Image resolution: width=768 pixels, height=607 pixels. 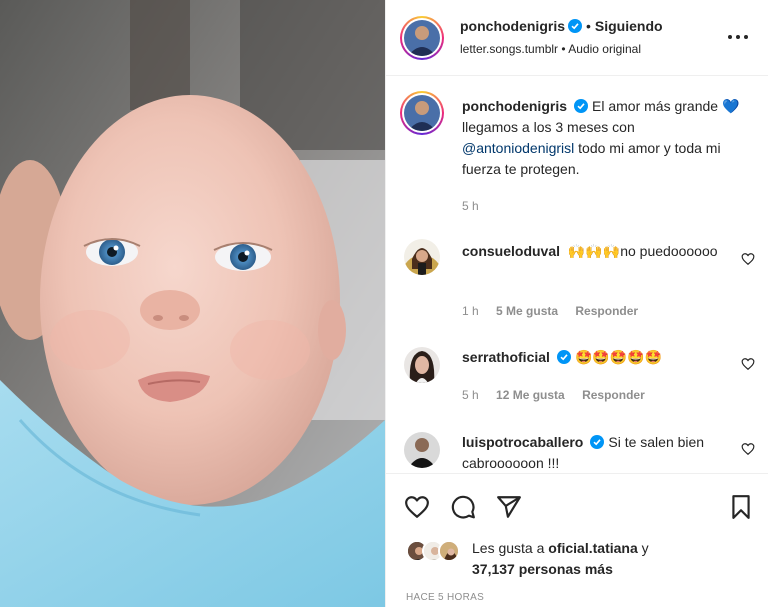 I want to click on author-avatar-image, so click(x=422, y=38).